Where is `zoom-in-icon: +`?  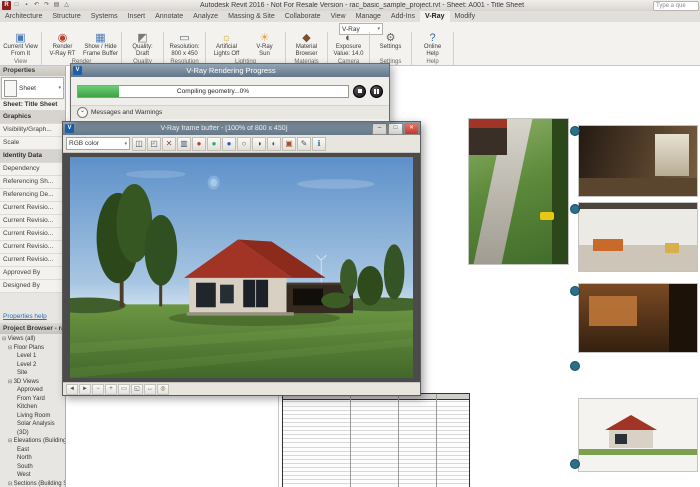 zoom-in-icon: + is located at coordinates (111, 389).